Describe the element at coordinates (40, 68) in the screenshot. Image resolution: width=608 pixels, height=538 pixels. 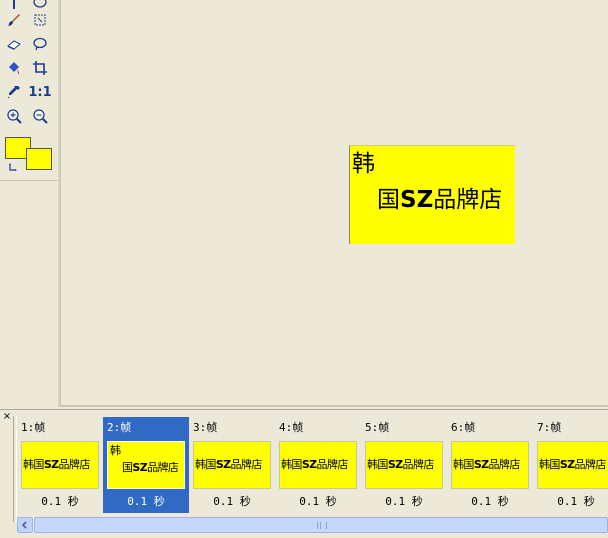
I see `crop-tool-icon` at that location.